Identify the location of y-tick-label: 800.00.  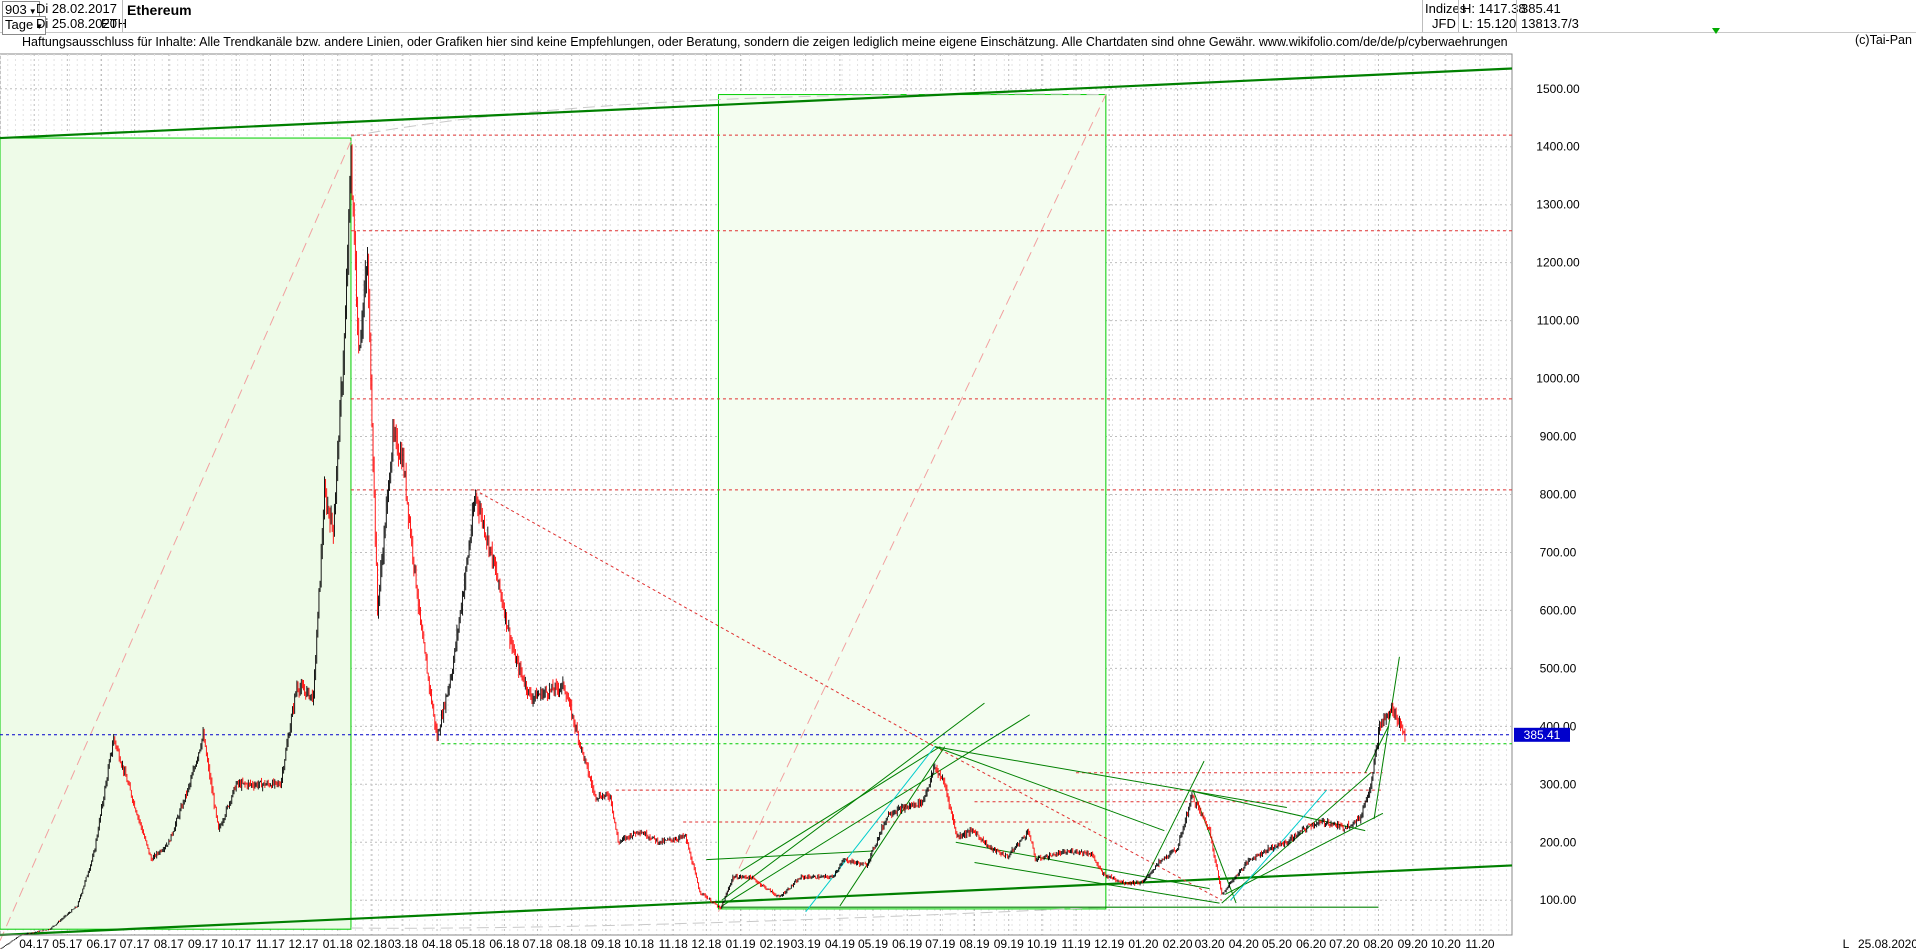
(1558, 495).